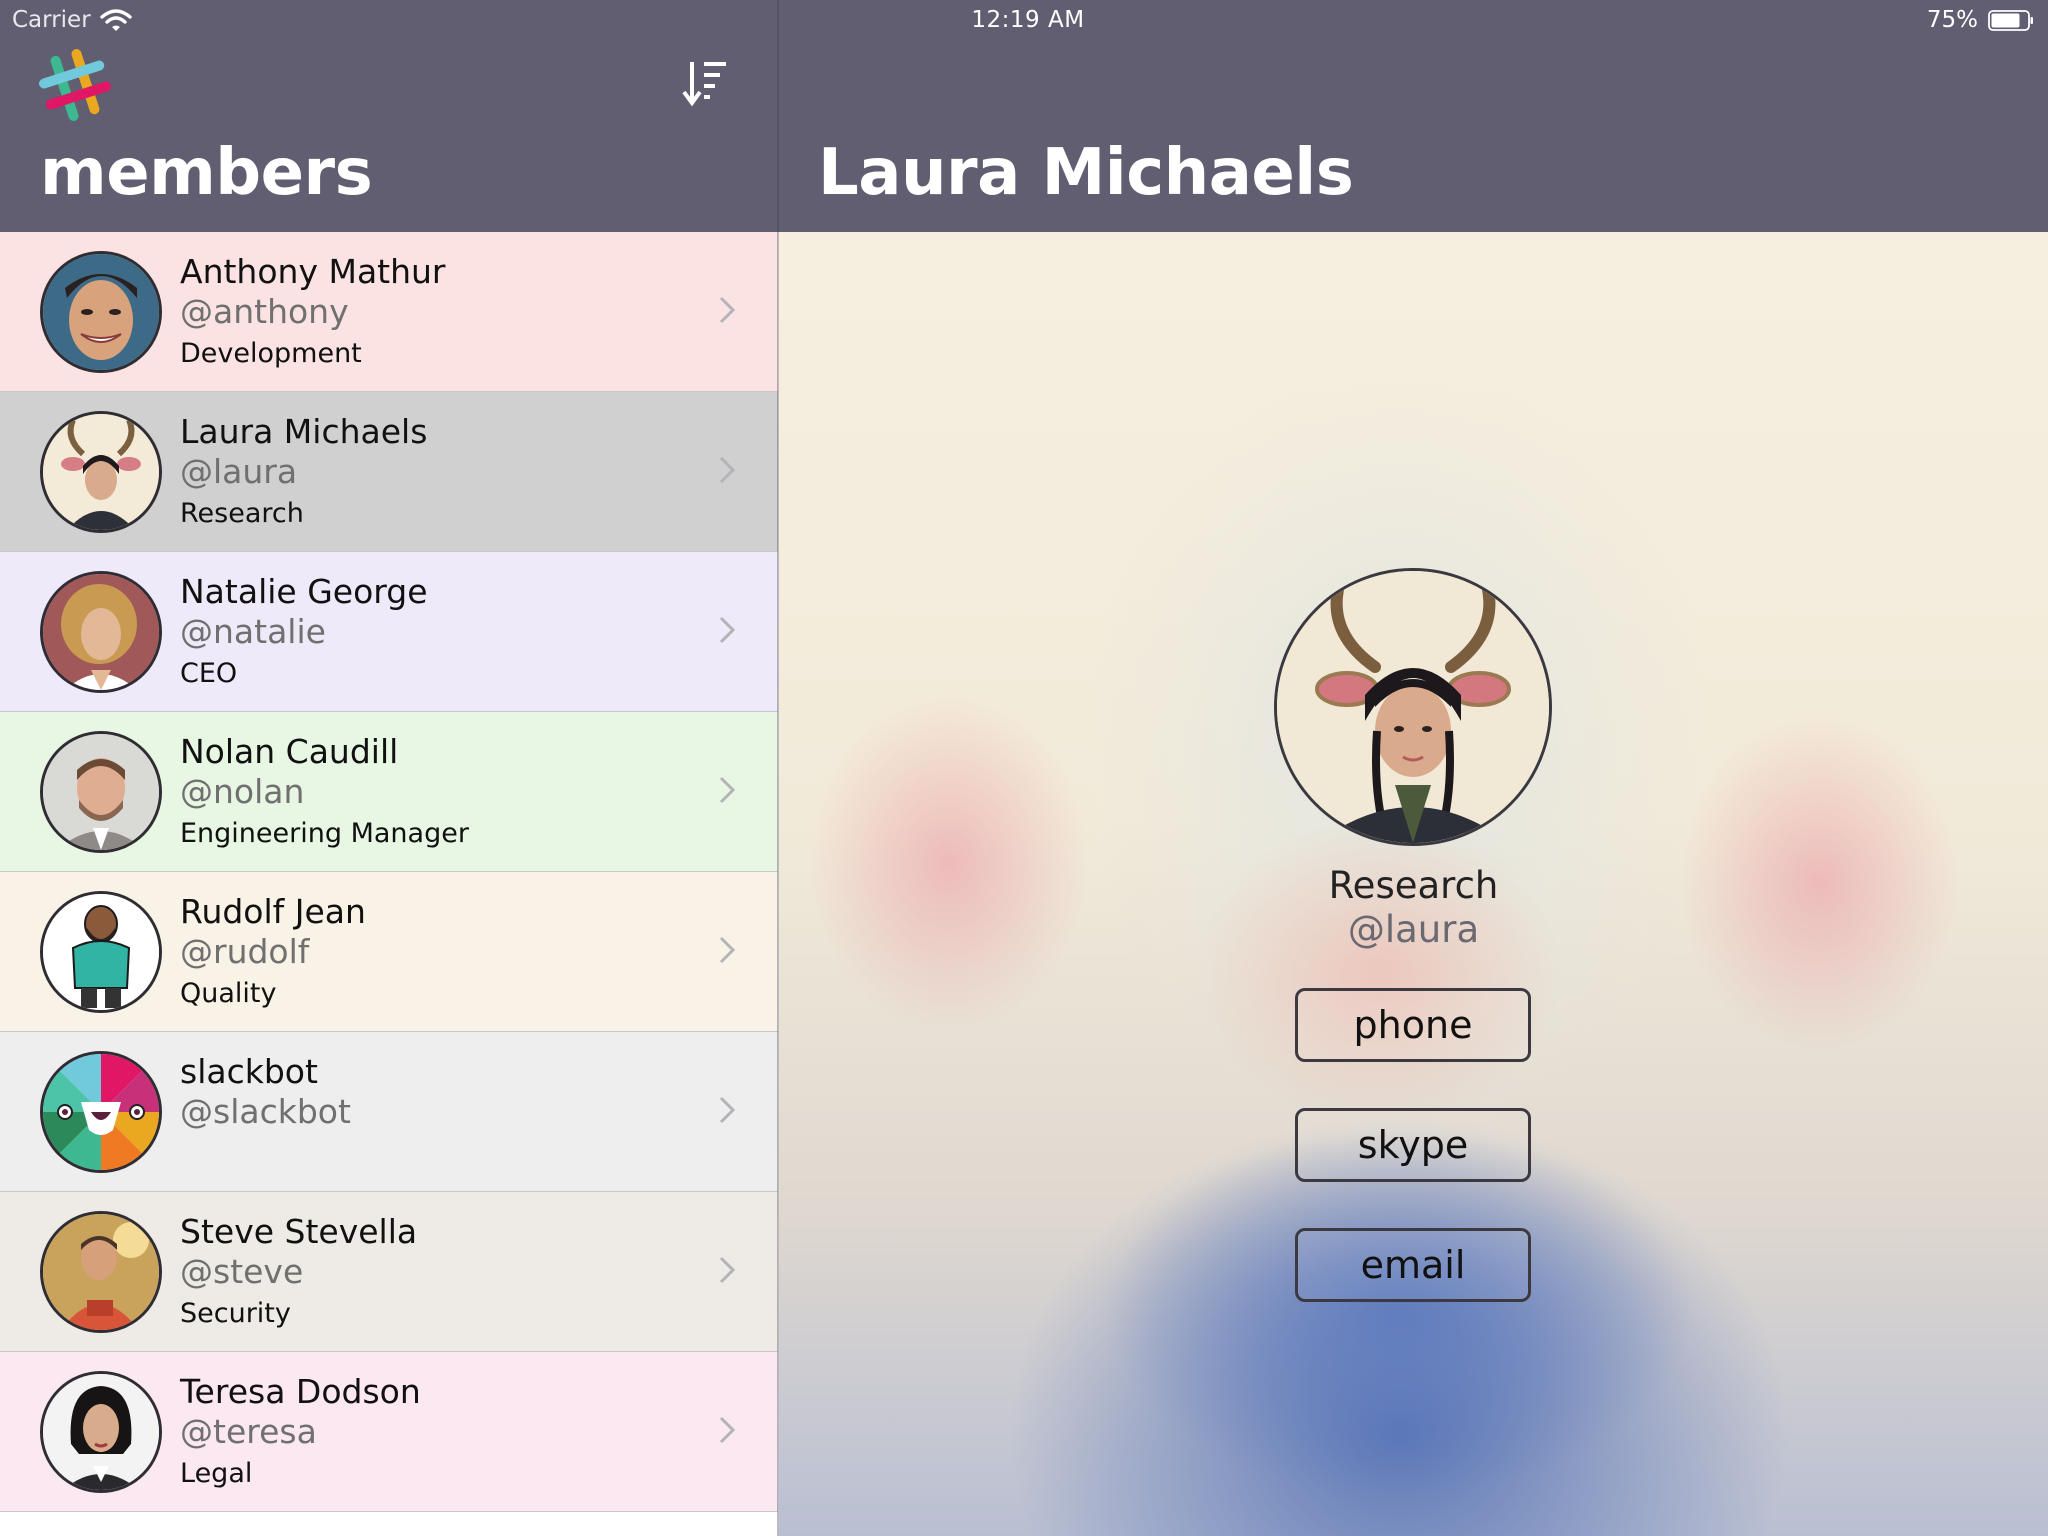 The width and height of the screenshot is (2048, 1536). Describe the element at coordinates (1413, 1145) in the screenshot. I see `skype-button: skype` at that location.